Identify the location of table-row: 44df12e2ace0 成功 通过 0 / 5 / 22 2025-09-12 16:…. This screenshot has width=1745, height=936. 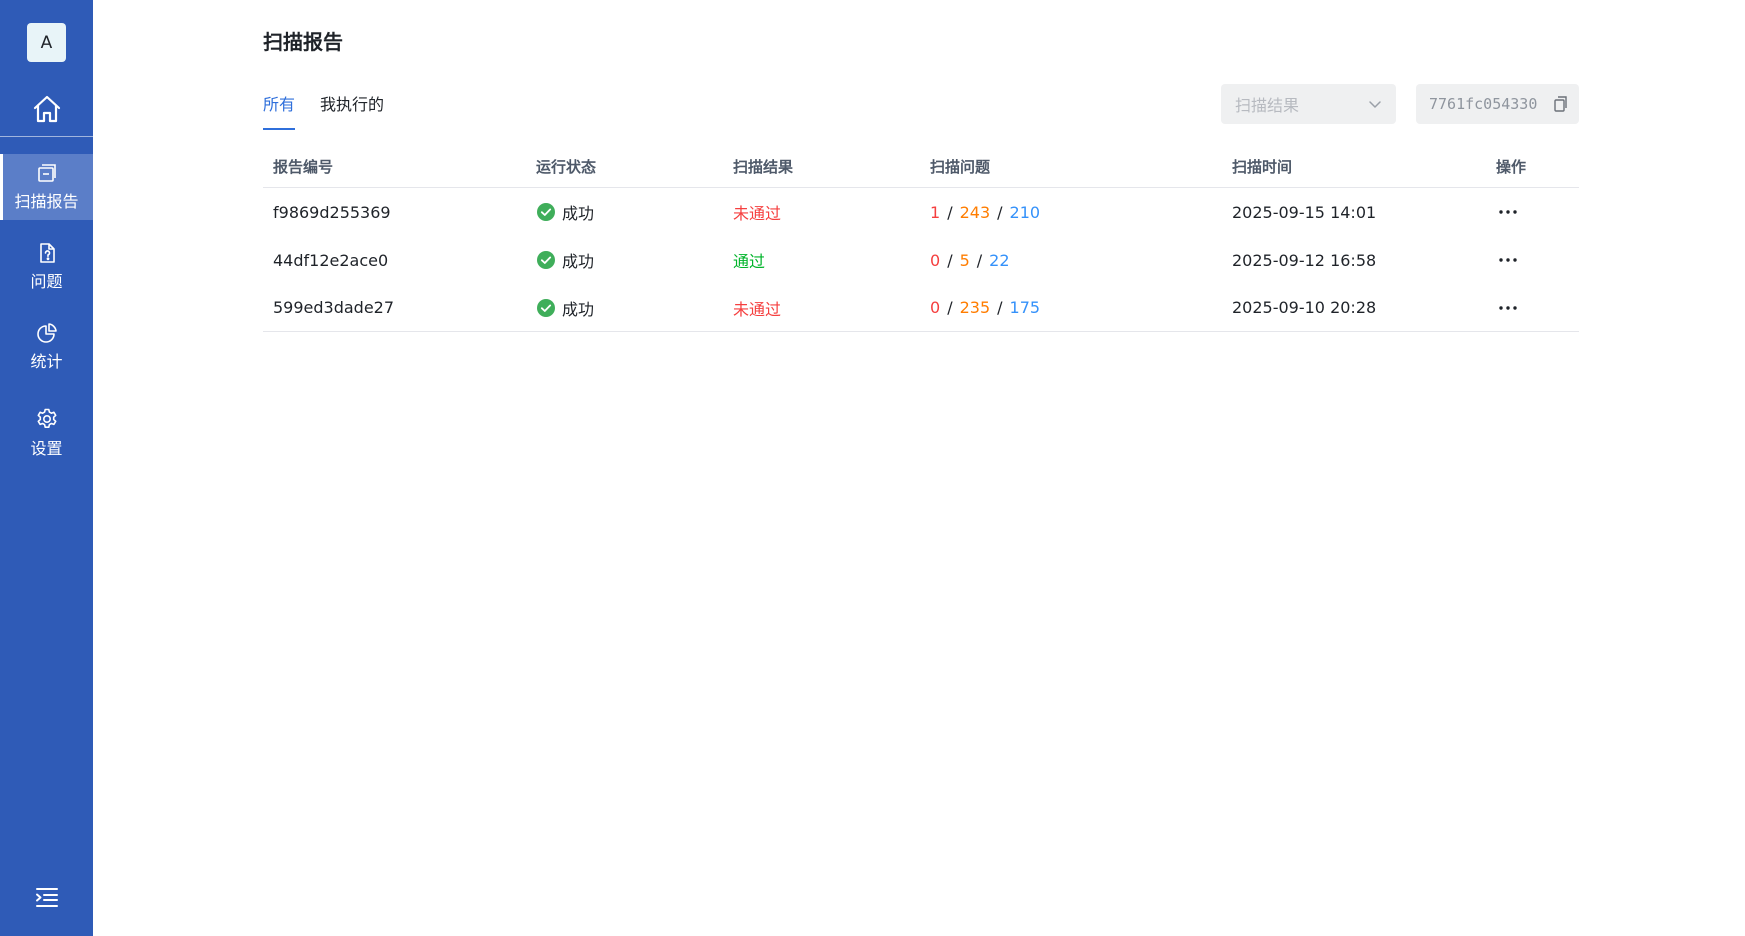
(921, 260).